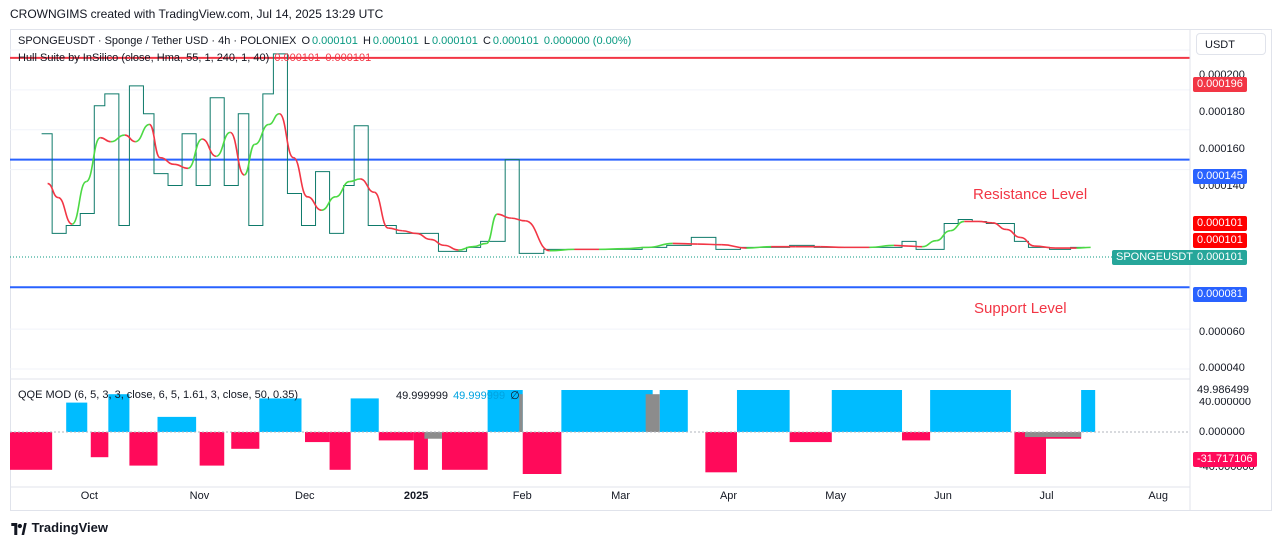  I want to click on qqe-values: 49.999999 49.999999 ∅, so click(459, 395).